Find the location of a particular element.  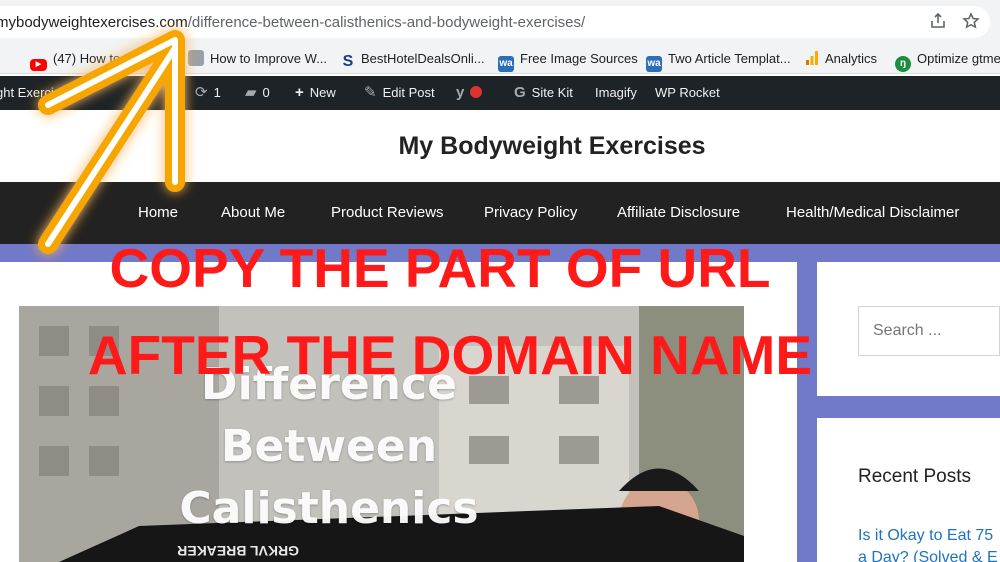

yoast-menu: y is located at coordinates (469, 92).